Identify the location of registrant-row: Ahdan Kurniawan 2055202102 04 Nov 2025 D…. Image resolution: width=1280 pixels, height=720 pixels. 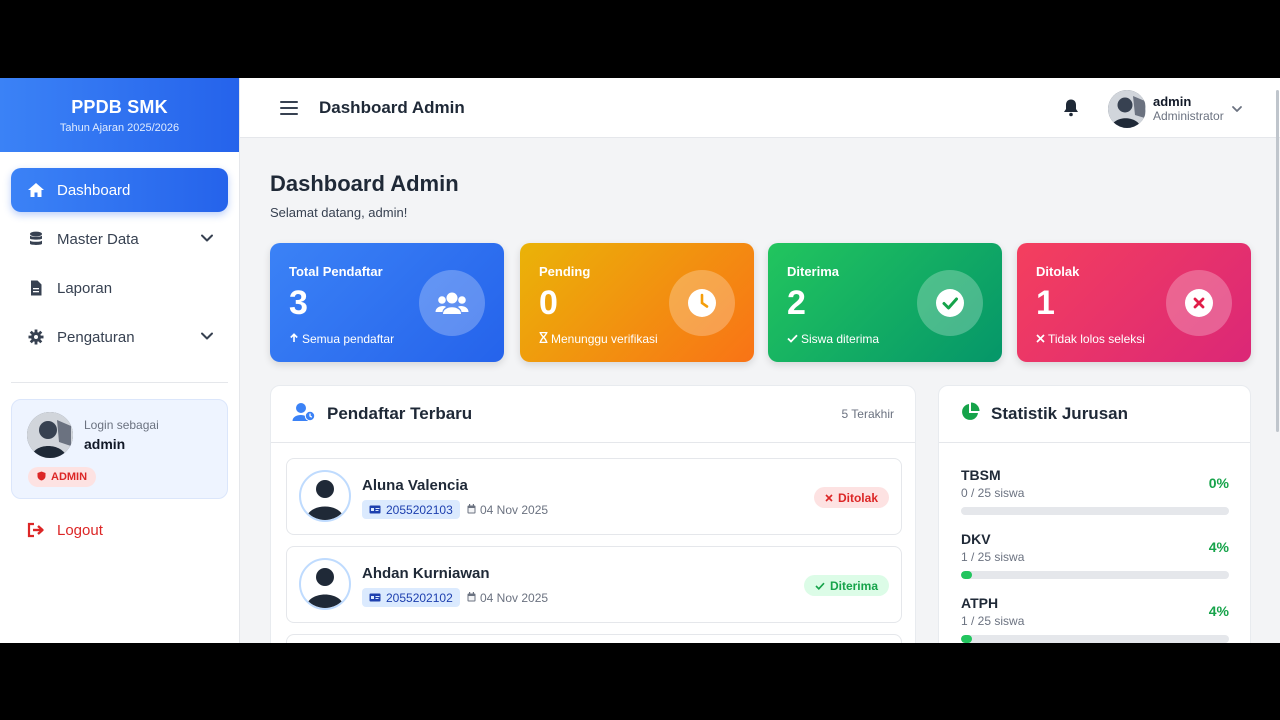
(594, 584).